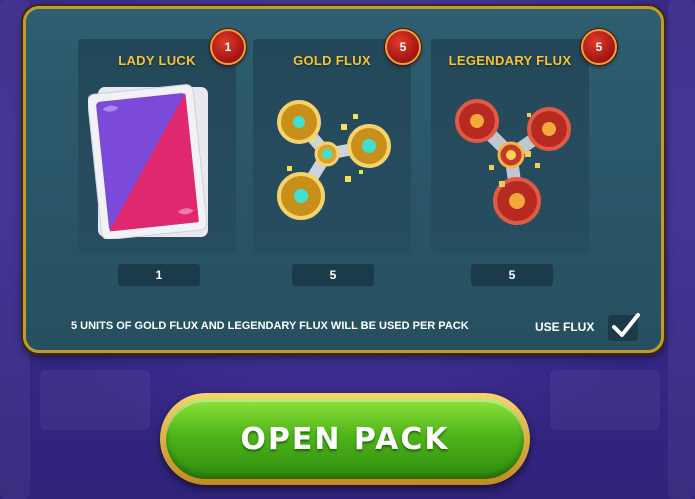 Image resolution: width=695 pixels, height=499 pixels. I want to click on card-deck-icon, so click(152, 161).